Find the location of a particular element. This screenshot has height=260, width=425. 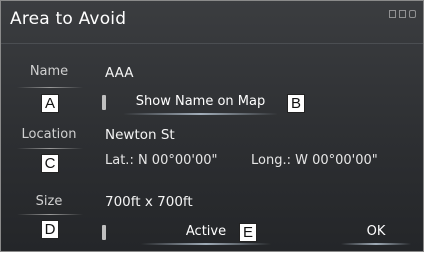

latitude-text: Lat.: N 00°00'00" is located at coordinates (161, 160).